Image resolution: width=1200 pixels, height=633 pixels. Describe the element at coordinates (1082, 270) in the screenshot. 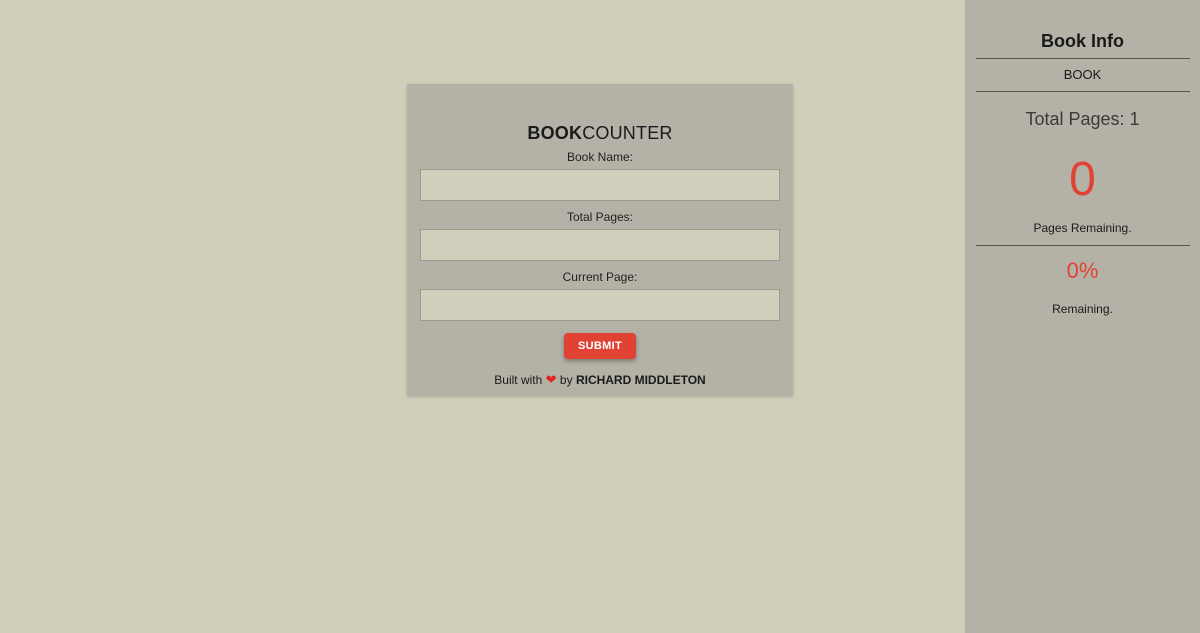

I see `percent-remaining: 0%` at that location.